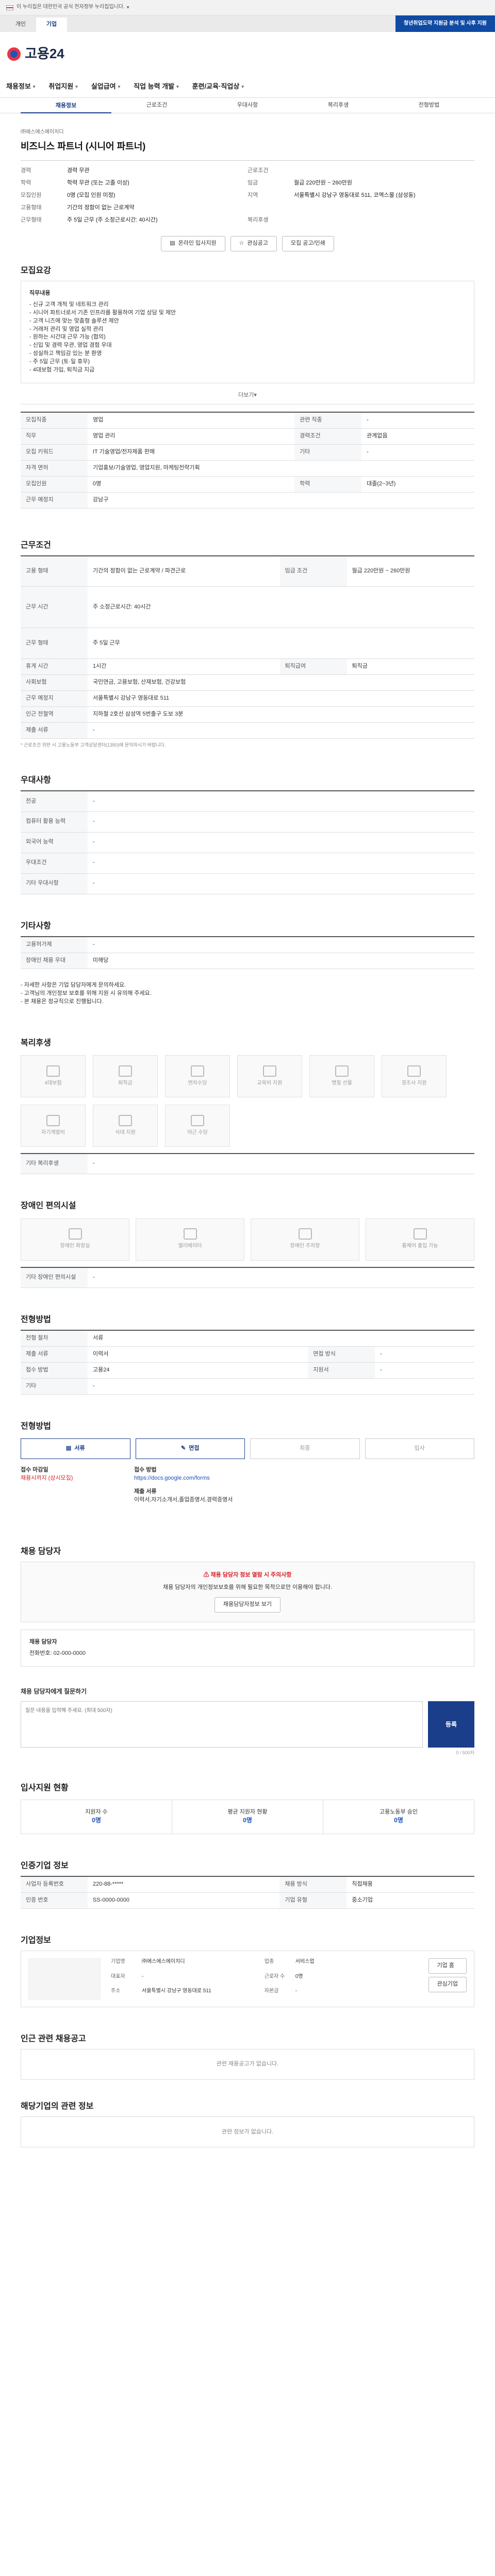  I want to click on welfare-item: 4대보험, so click(54, 1076).